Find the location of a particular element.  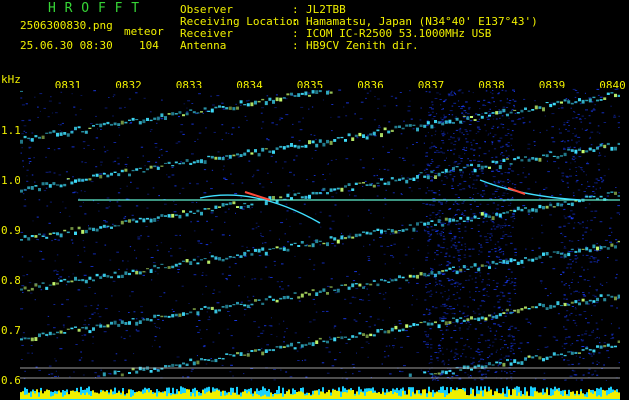

antenna-value: HB9CV Zenith dir. is located at coordinates (362, 45).